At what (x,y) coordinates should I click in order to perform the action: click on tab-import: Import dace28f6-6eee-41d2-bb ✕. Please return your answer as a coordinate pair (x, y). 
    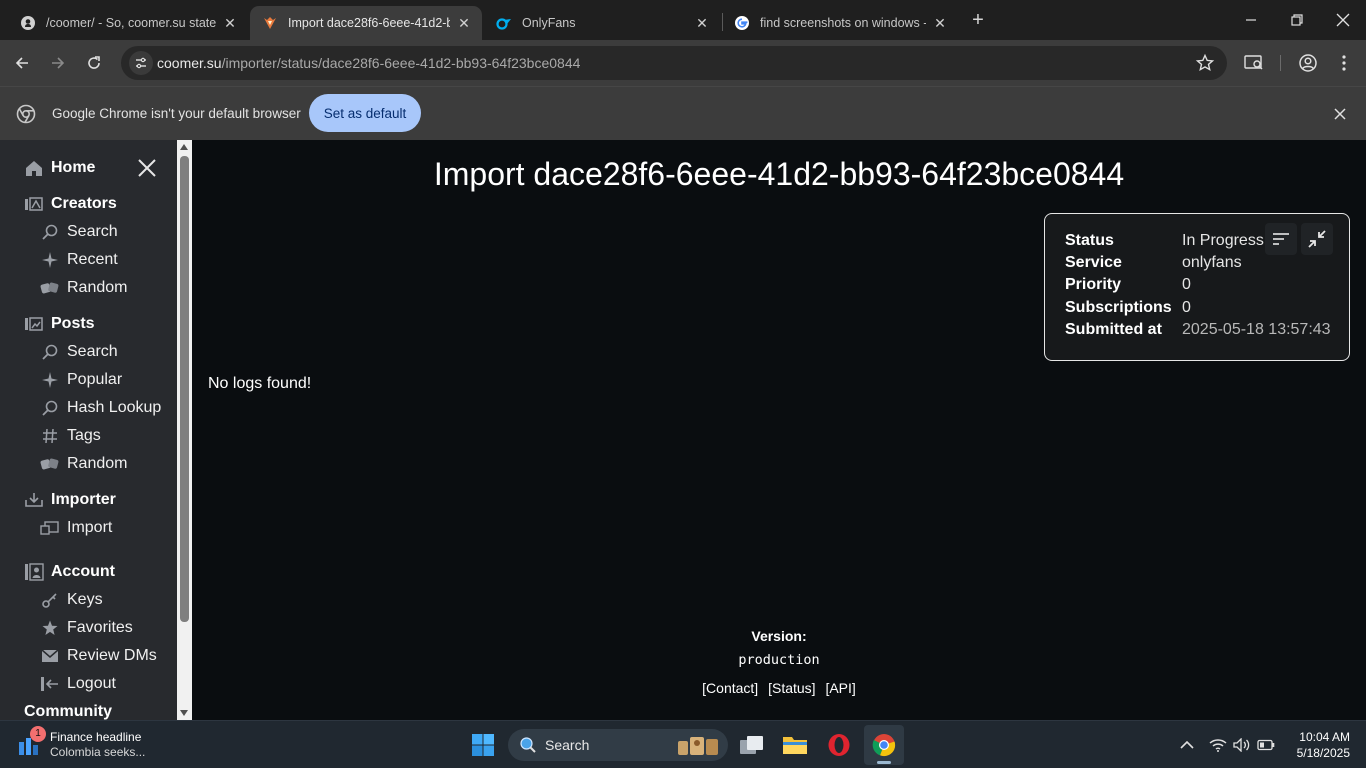
    Looking at the image, I should click on (366, 23).